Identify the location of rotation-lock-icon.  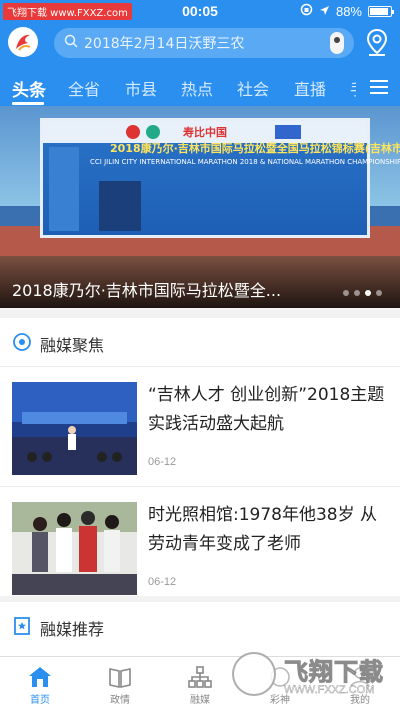
(306, 11).